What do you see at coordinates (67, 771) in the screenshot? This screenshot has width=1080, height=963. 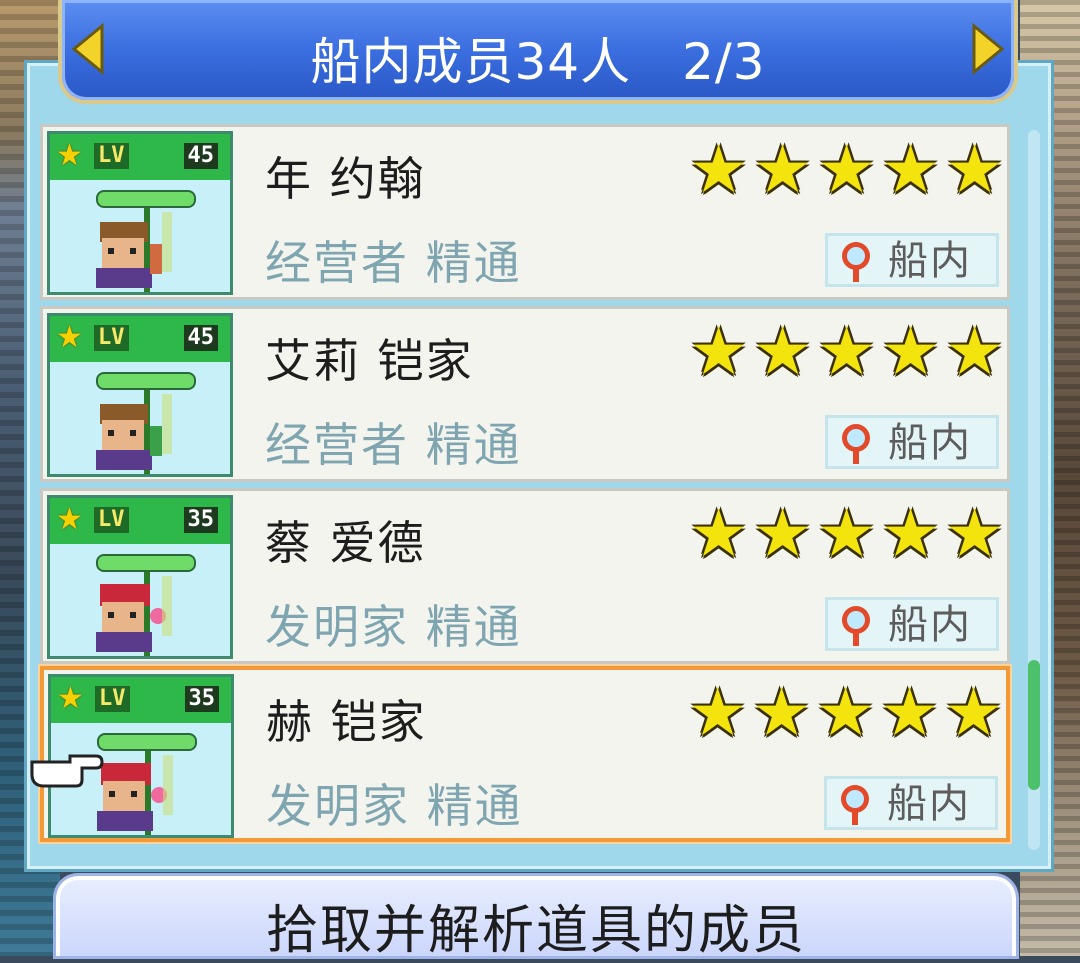 I see `pointing-hand-icon` at bounding box center [67, 771].